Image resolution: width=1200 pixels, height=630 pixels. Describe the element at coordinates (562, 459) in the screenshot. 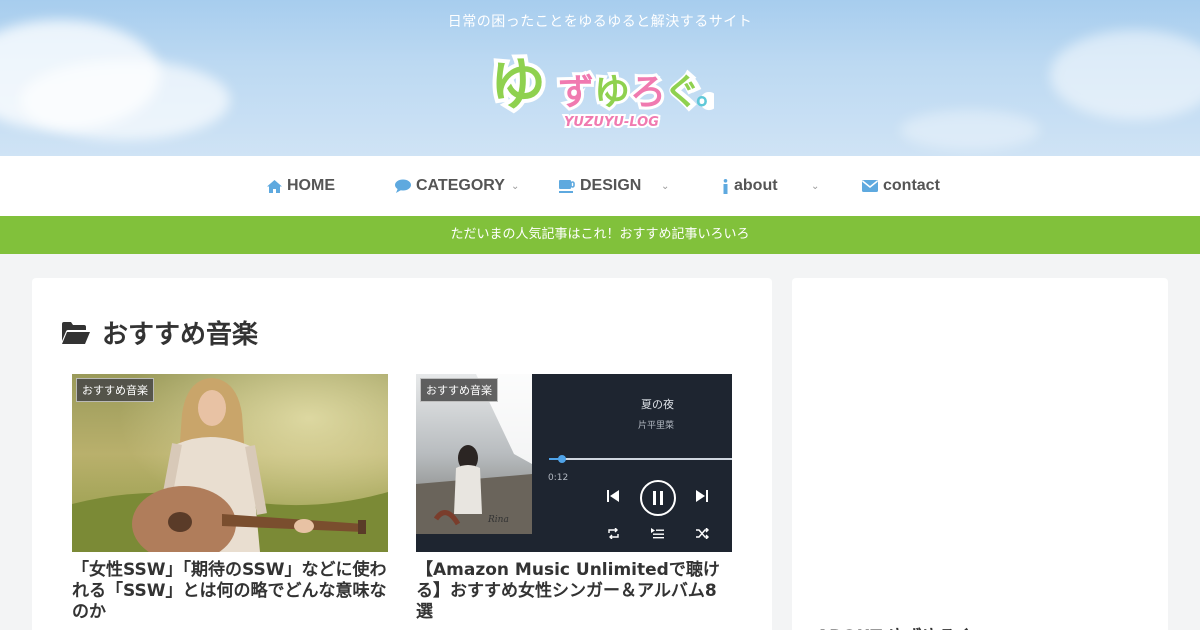

I see `progress-handle` at that location.